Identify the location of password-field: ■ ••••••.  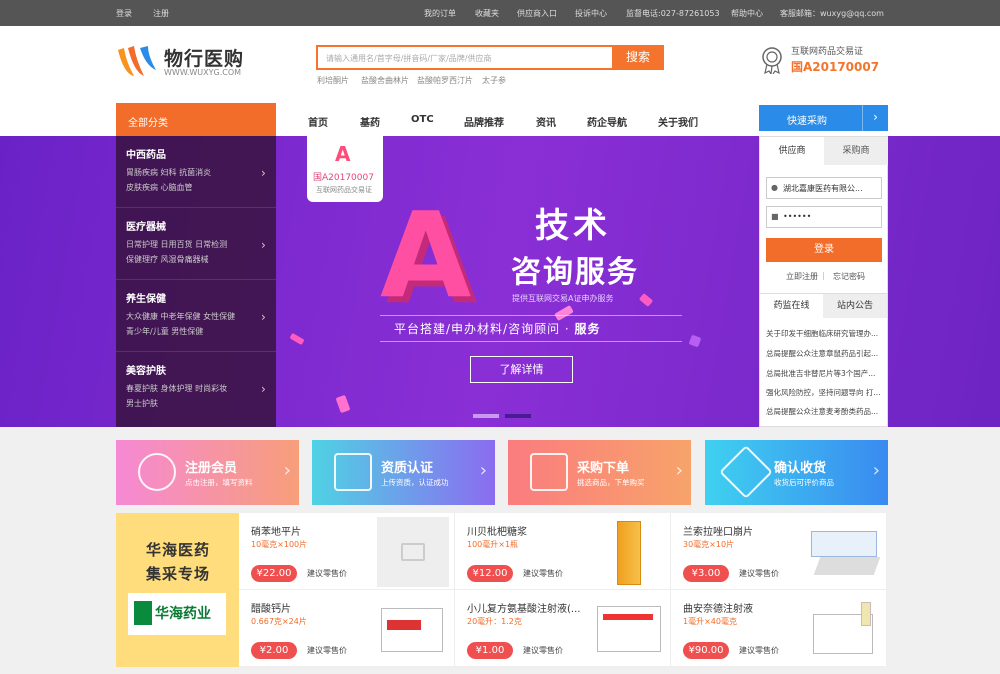
(824, 217).